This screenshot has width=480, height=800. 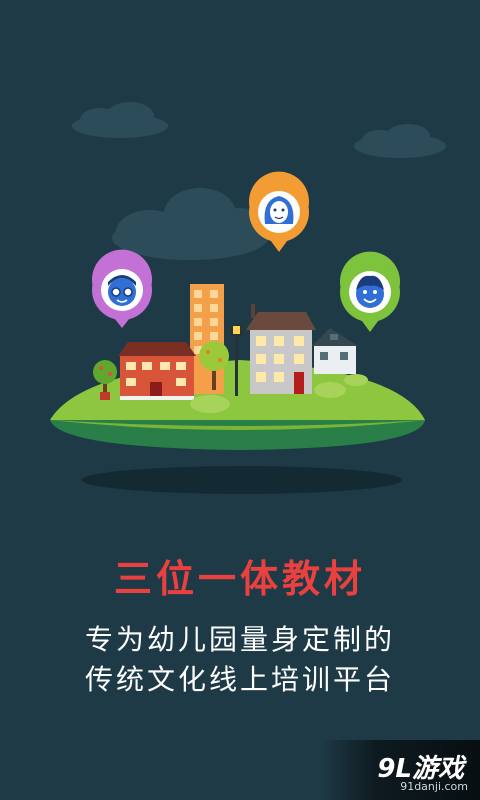 What do you see at coordinates (207, 339) in the screenshot?
I see `building-tower` at bounding box center [207, 339].